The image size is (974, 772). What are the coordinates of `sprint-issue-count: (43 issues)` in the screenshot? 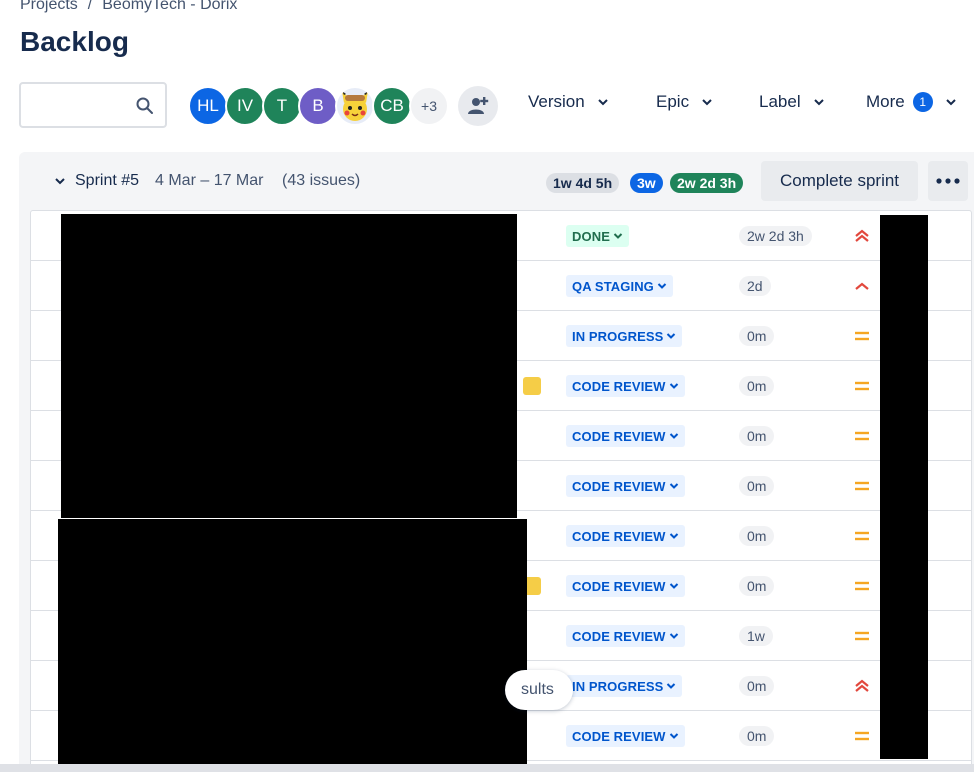 It's located at (321, 180).